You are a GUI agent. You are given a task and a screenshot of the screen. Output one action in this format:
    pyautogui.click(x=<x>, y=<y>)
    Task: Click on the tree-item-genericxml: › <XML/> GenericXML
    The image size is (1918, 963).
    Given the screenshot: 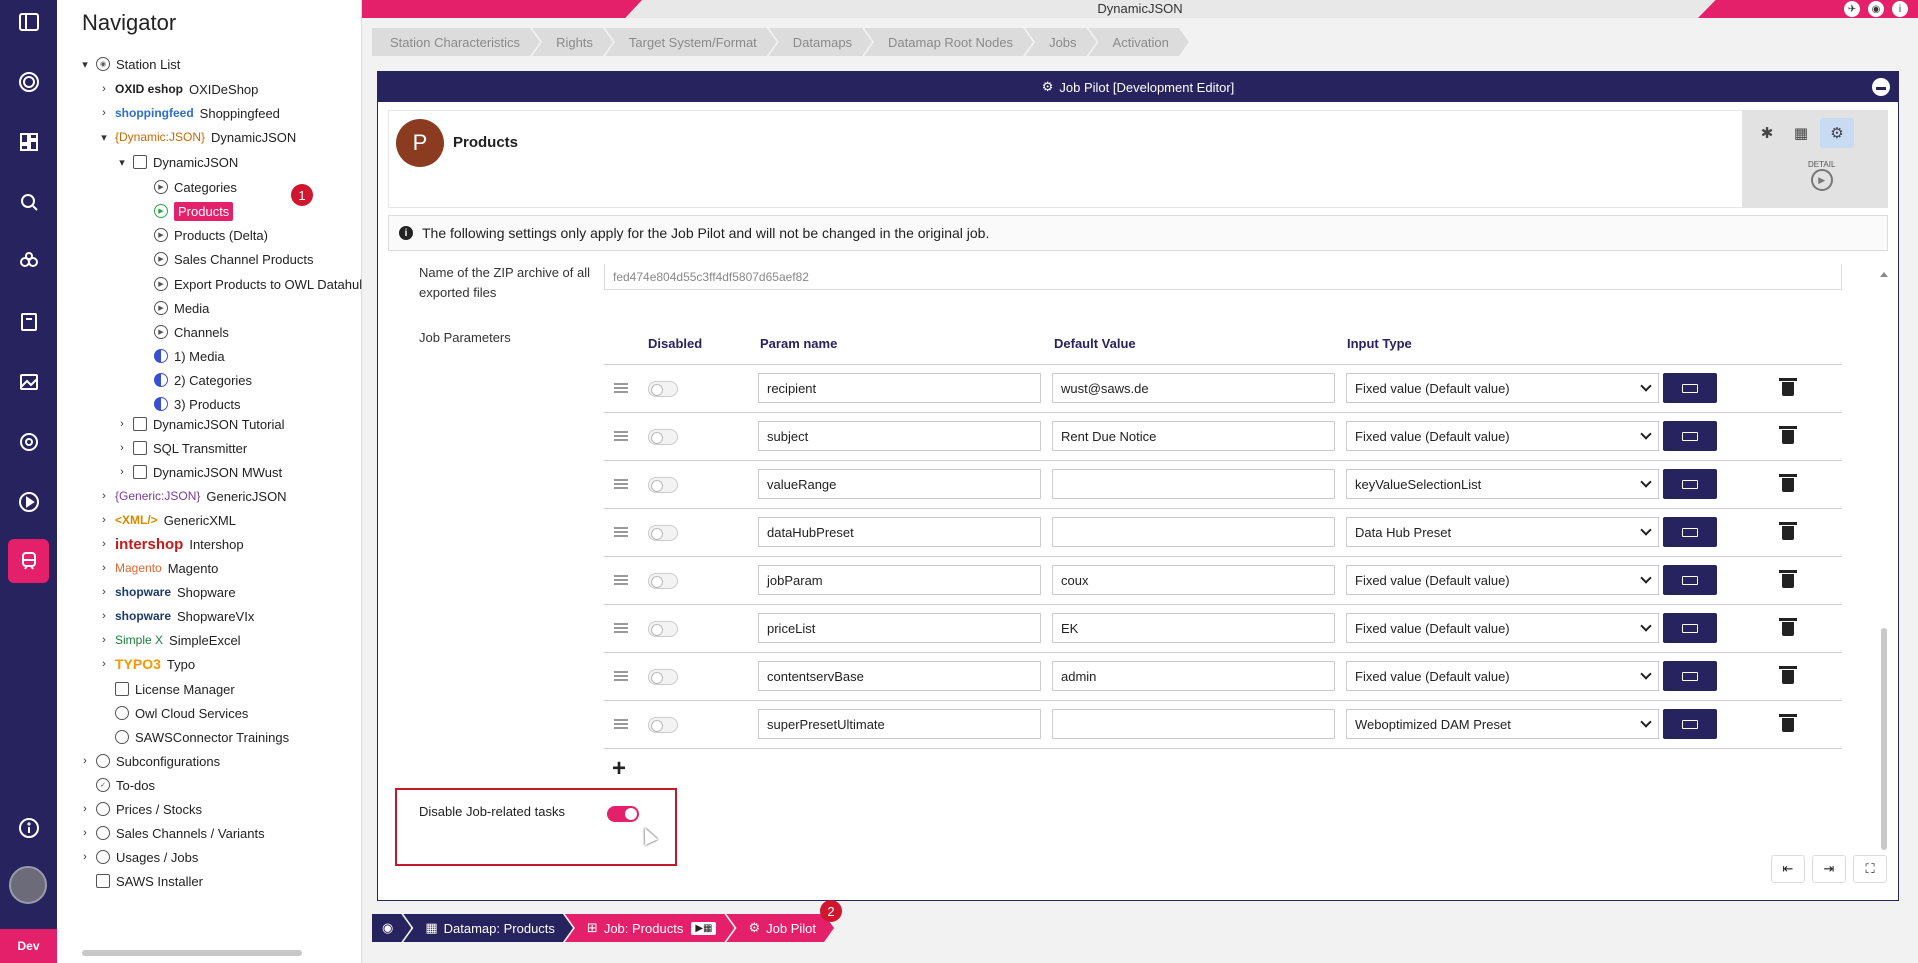 What is the action you would take?
    pyautogui.click(x=166, y=520)
    